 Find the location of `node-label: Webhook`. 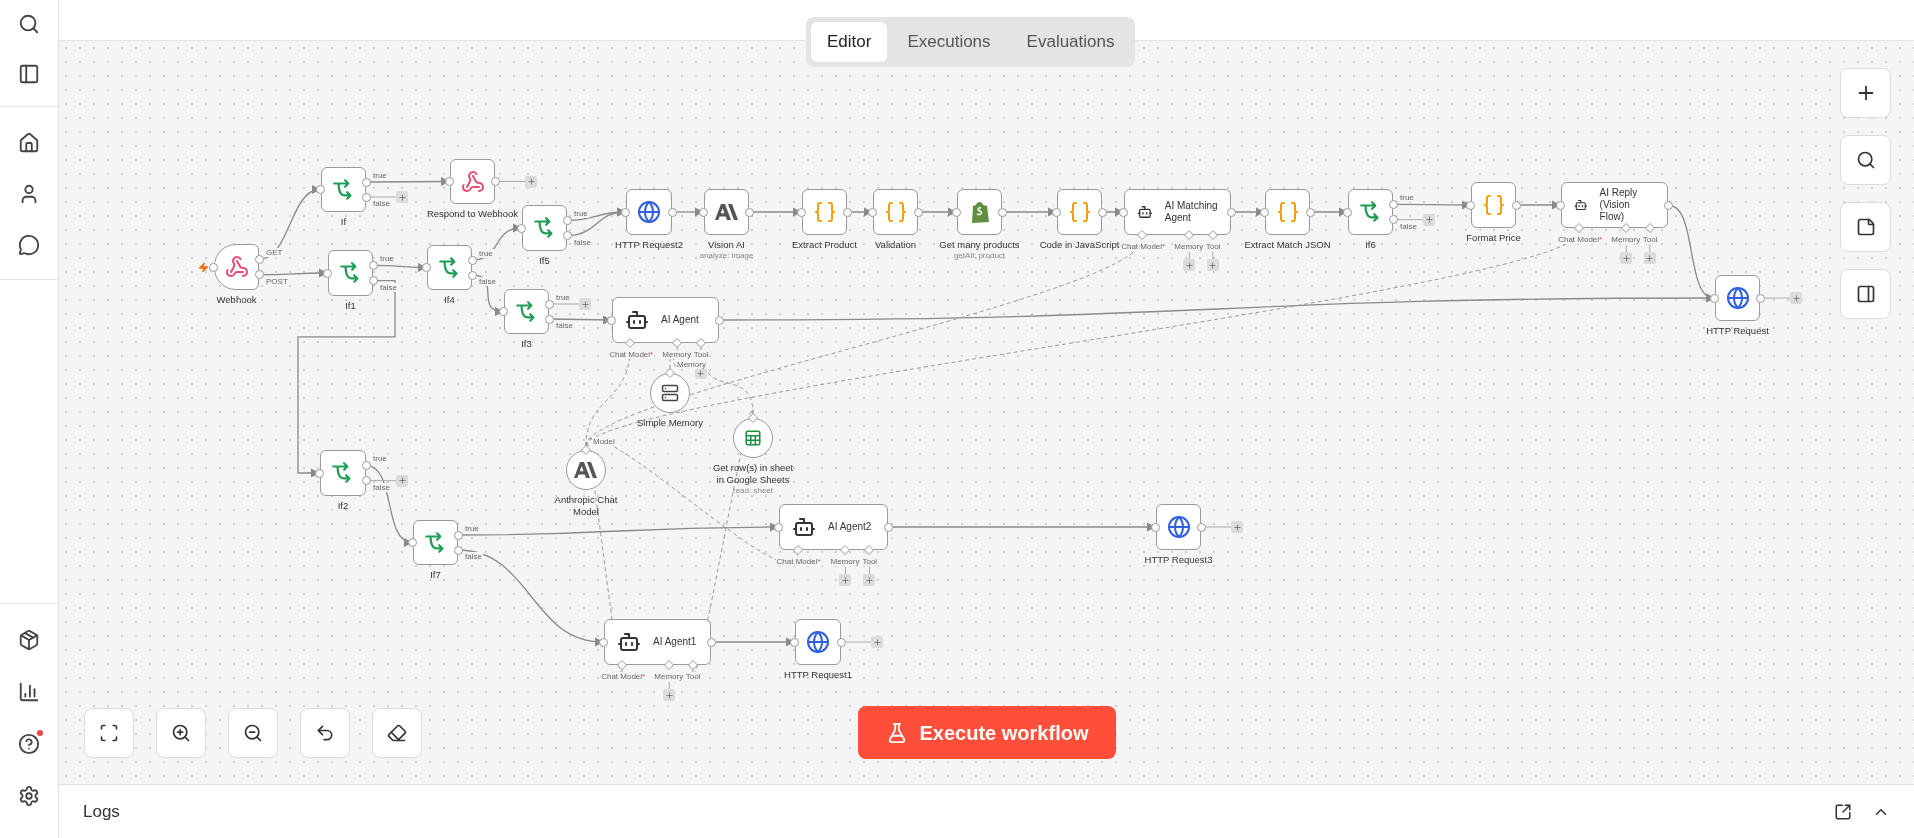

node-label: Webhook is located at coordinates (236, 300).